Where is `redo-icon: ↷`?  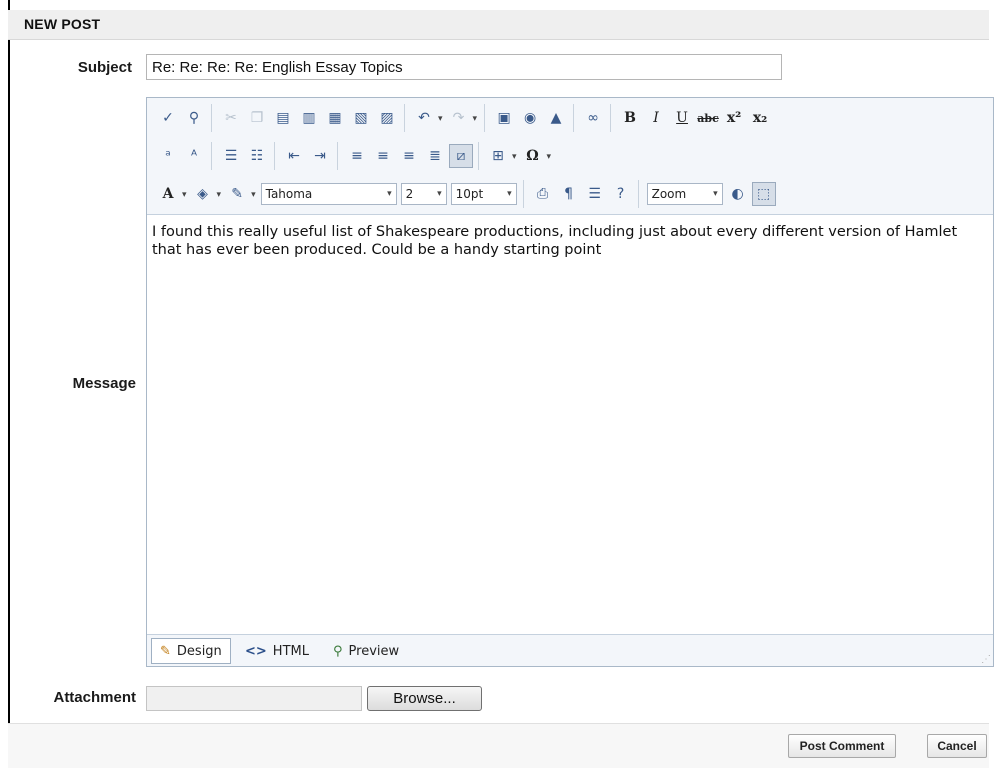
redo-icon: ↷ is located at coordinates (459, 118).